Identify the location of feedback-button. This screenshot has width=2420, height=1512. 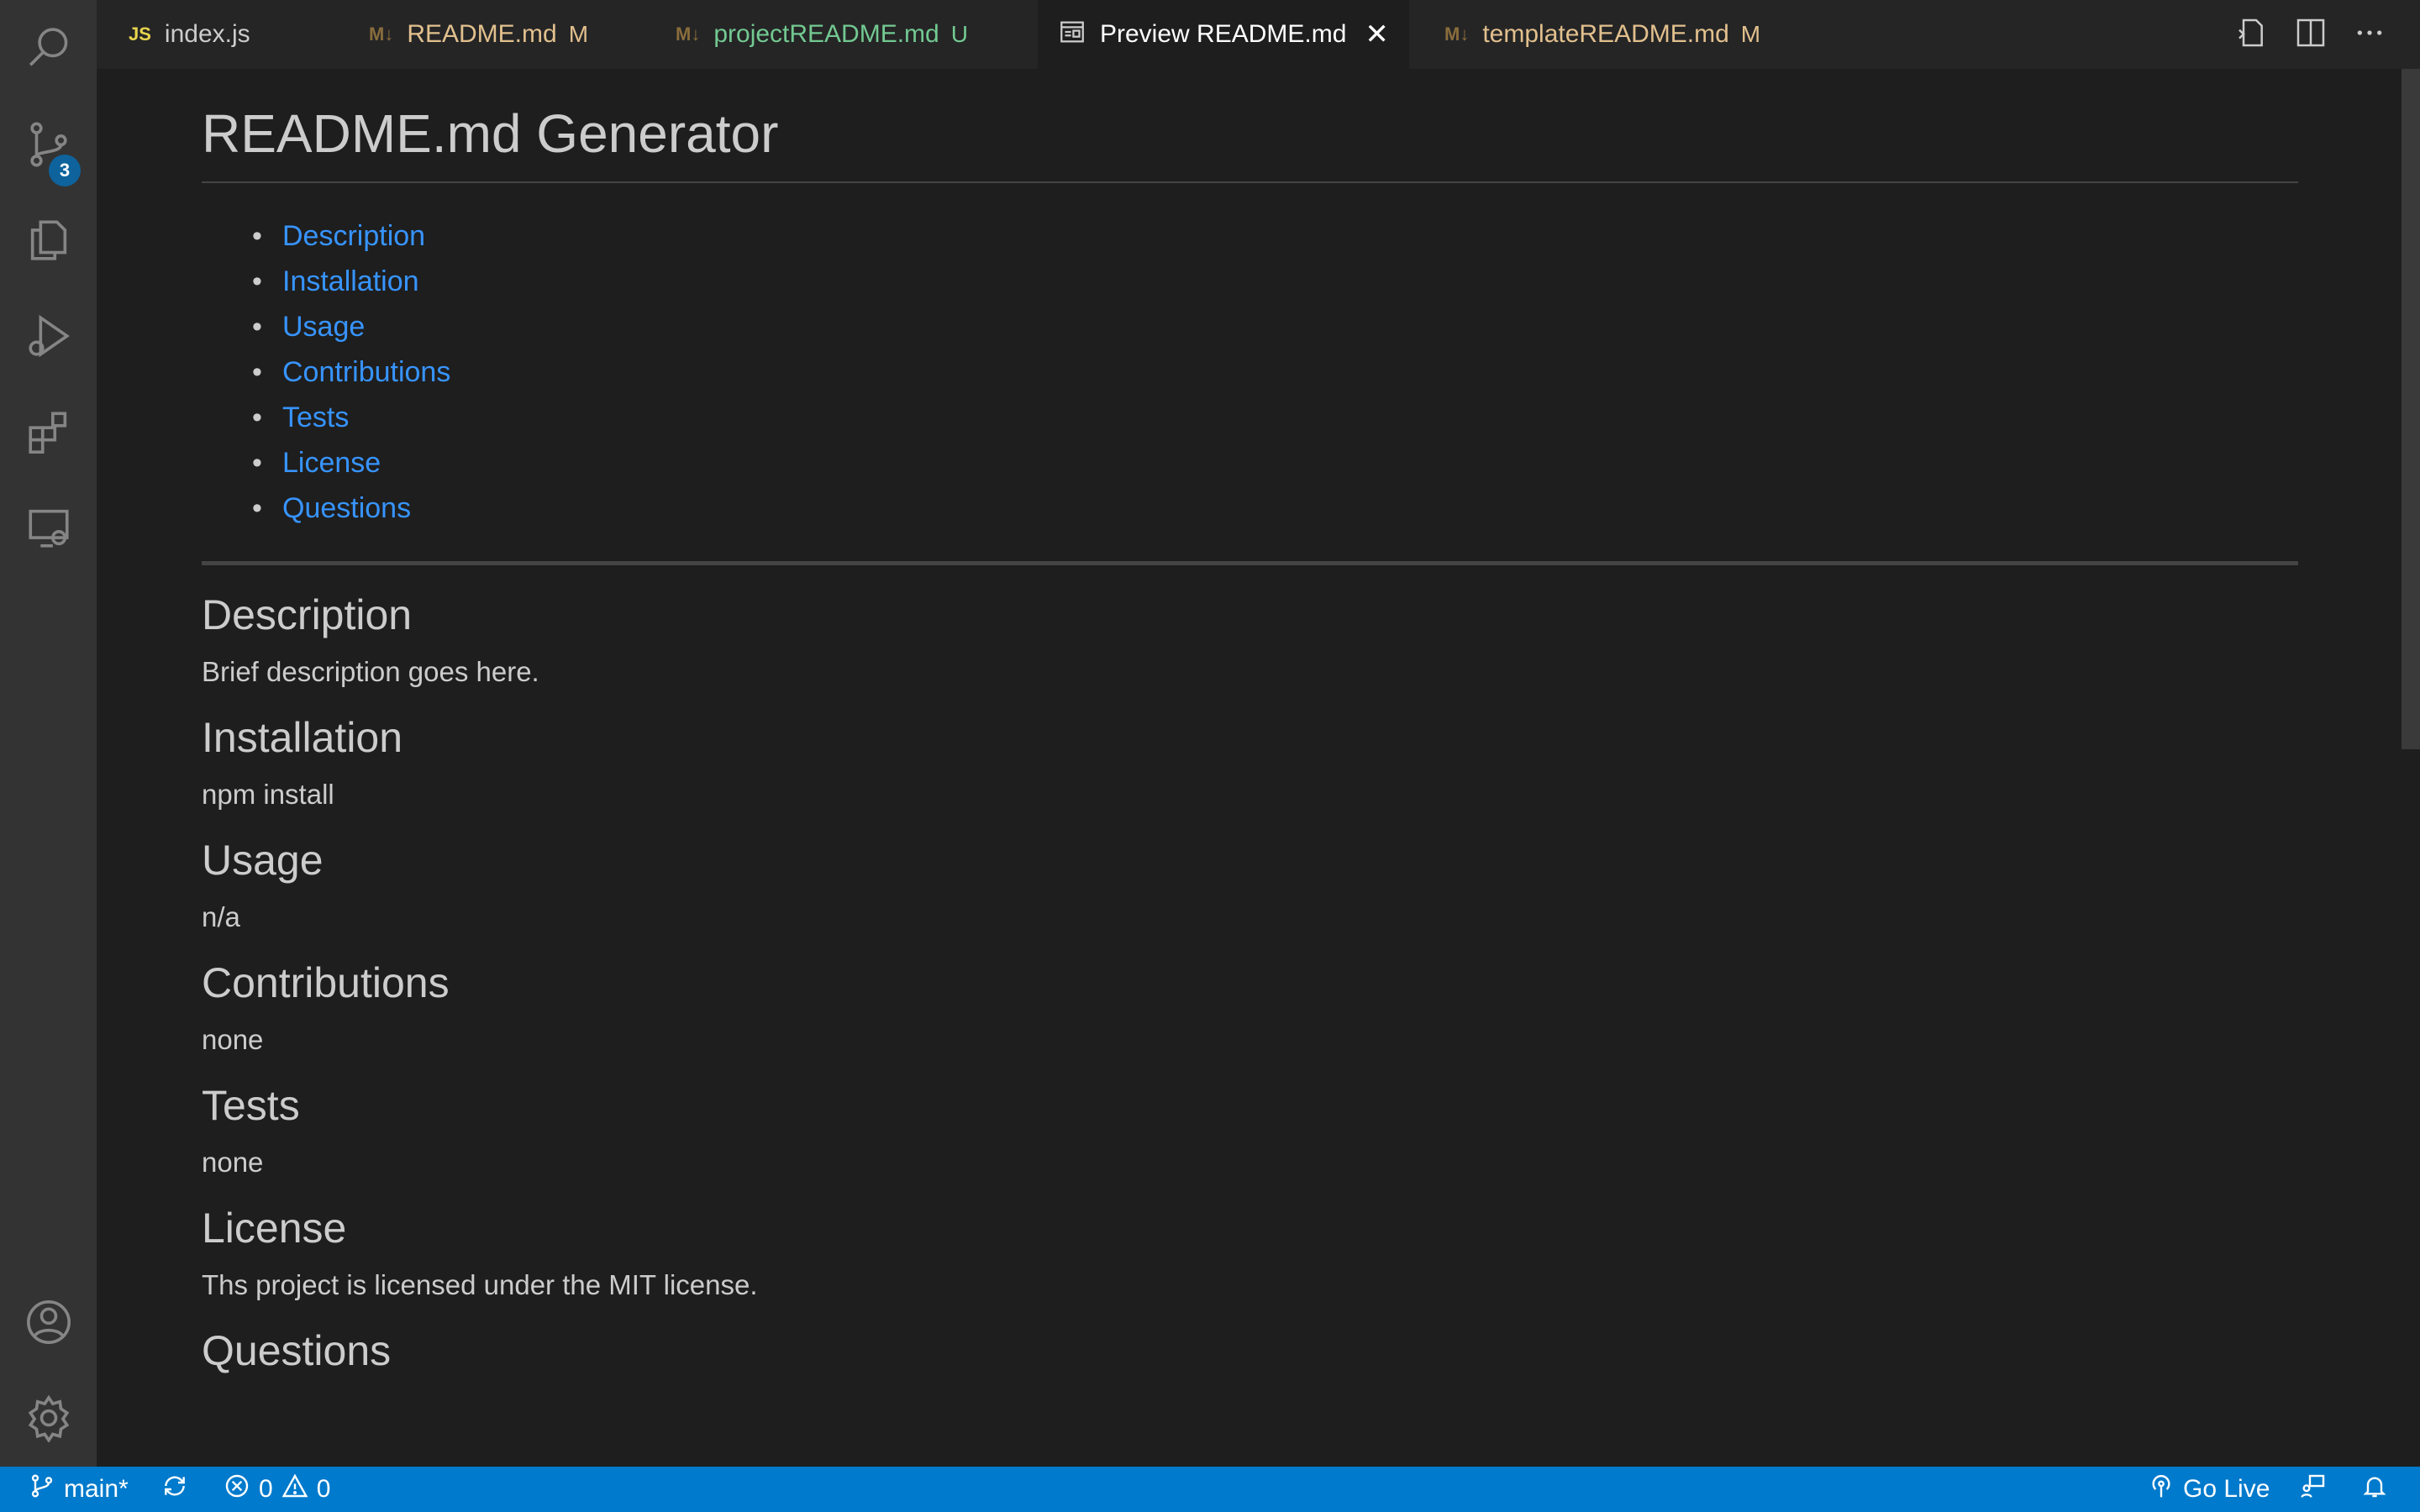
(2313, 1489).